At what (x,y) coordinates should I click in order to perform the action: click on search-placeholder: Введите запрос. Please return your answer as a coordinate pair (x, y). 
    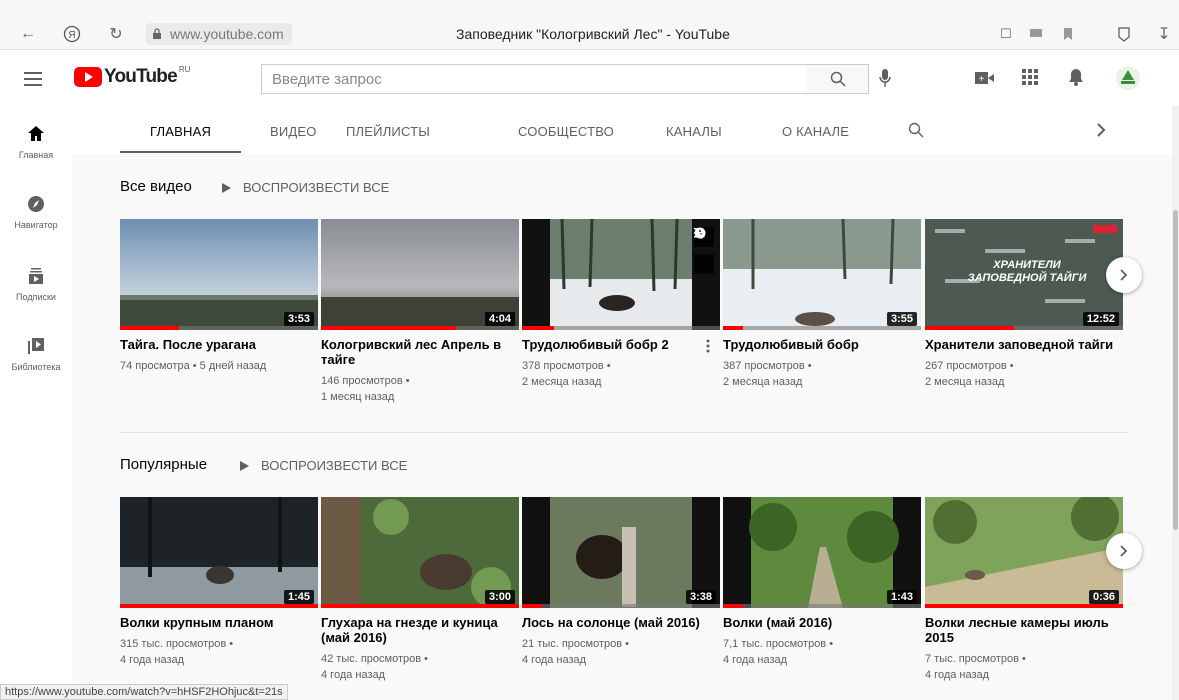
    Looking at the image, I should click on (327, 79).